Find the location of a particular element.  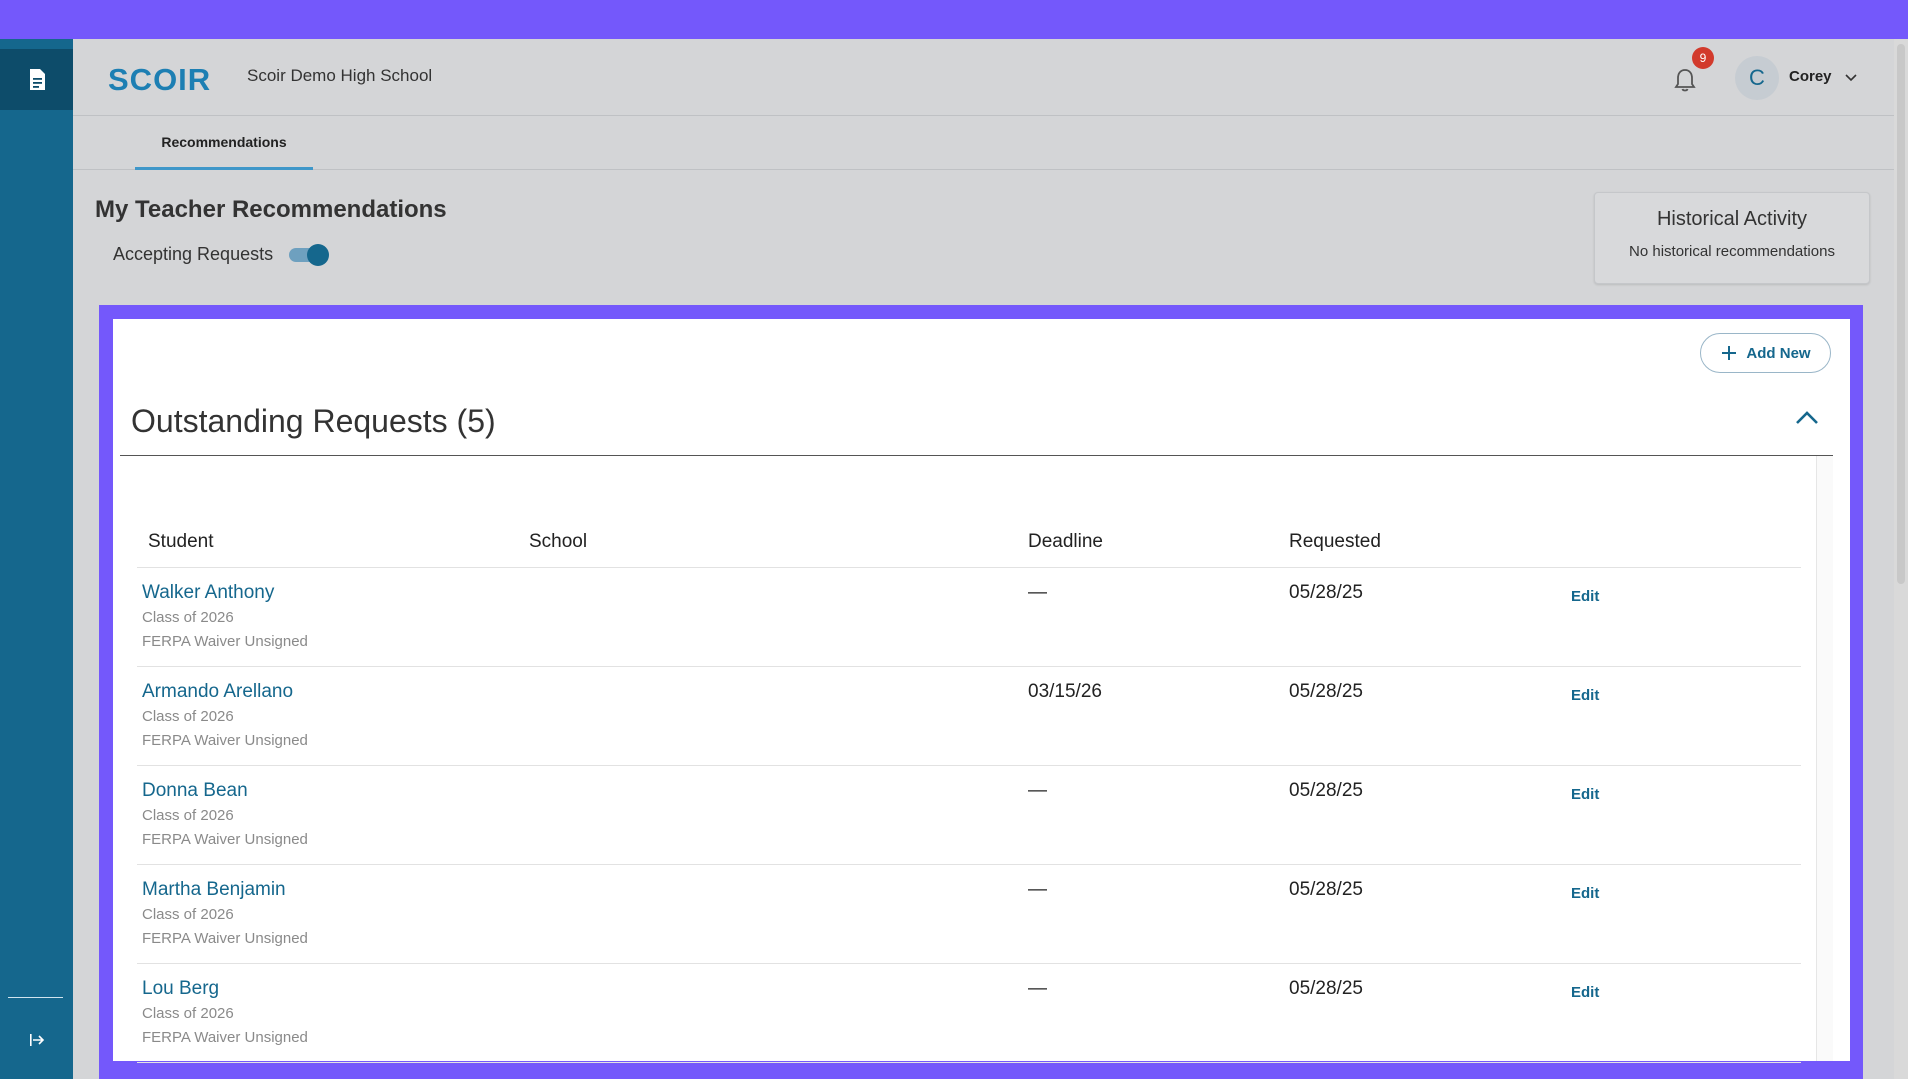

add-new-label: Add New is located at coordinates (1778, 353).